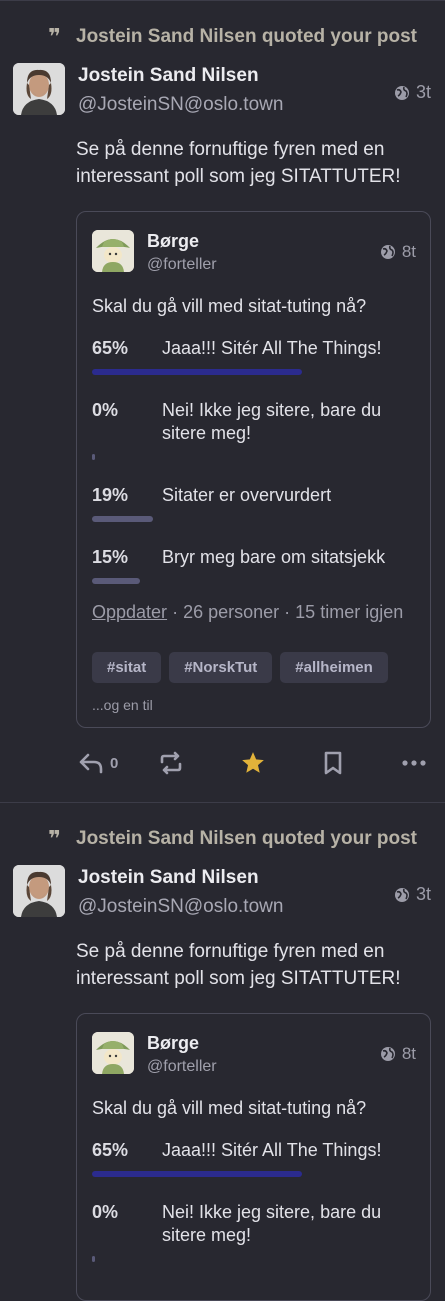  Describe the element at coordinates (281, 763) in the screenshot. I see `favourite-button` at that location.